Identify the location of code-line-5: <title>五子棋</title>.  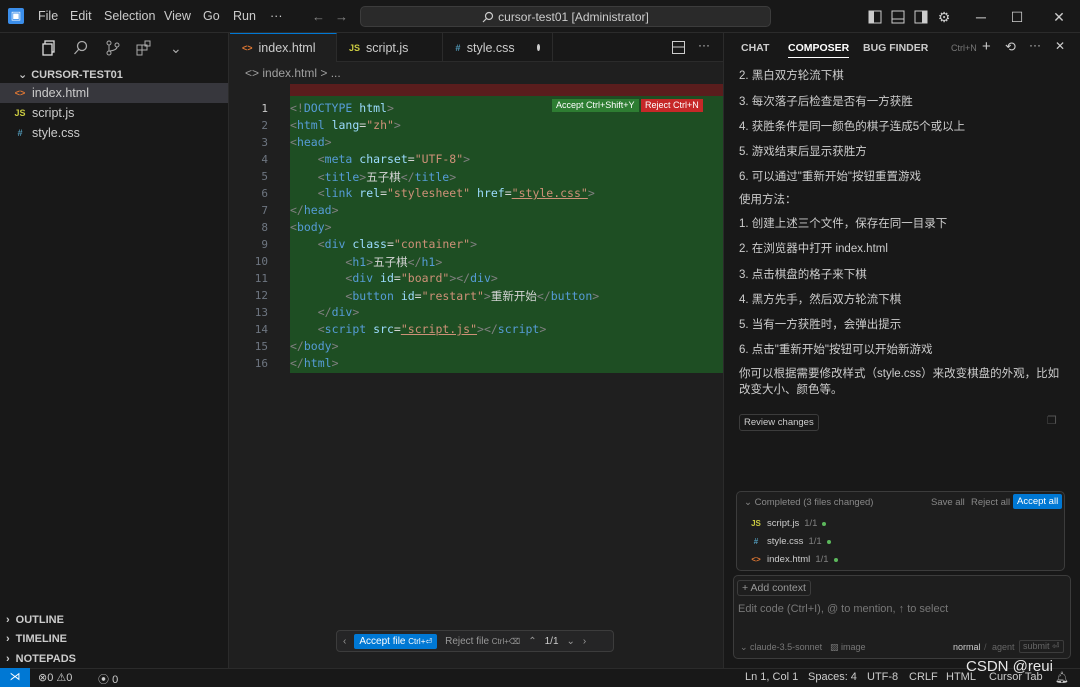
(373, 177).